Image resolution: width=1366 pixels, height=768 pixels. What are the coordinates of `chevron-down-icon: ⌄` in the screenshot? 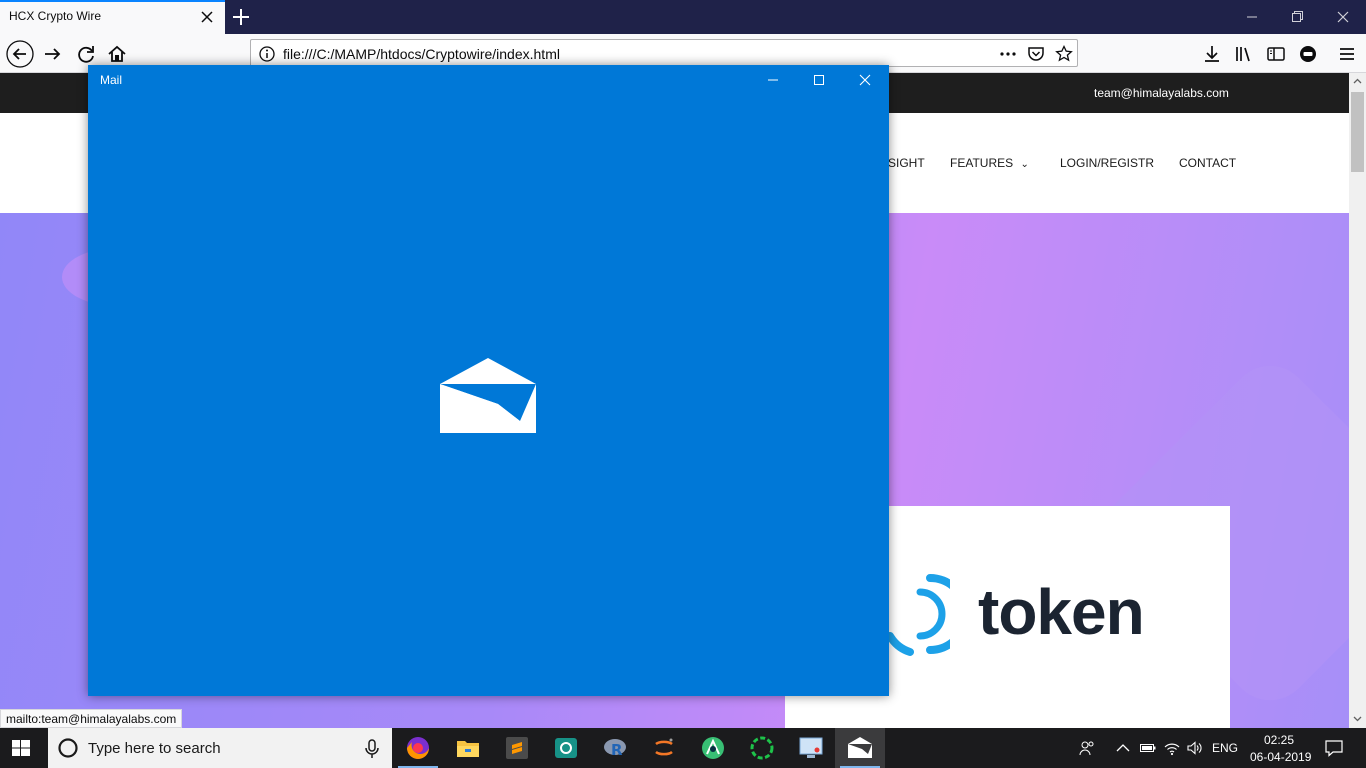 It's located at (1024, 164).